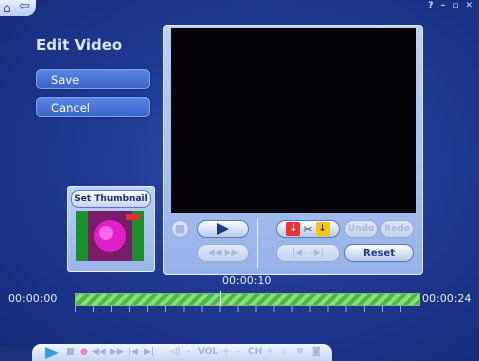 Image resolution: width=479 pixels, height=361 pixels. I want to click on top-bar: ⌂ ⇦ ? – ▫ ✕, so click(239, 10).